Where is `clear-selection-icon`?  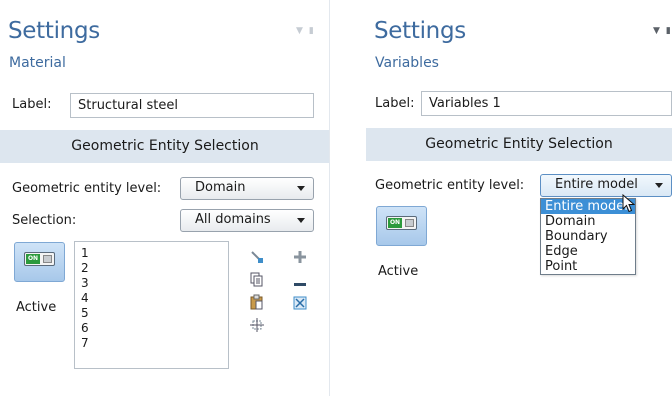 clear-selection-icon is located at coordinates (300, 305).